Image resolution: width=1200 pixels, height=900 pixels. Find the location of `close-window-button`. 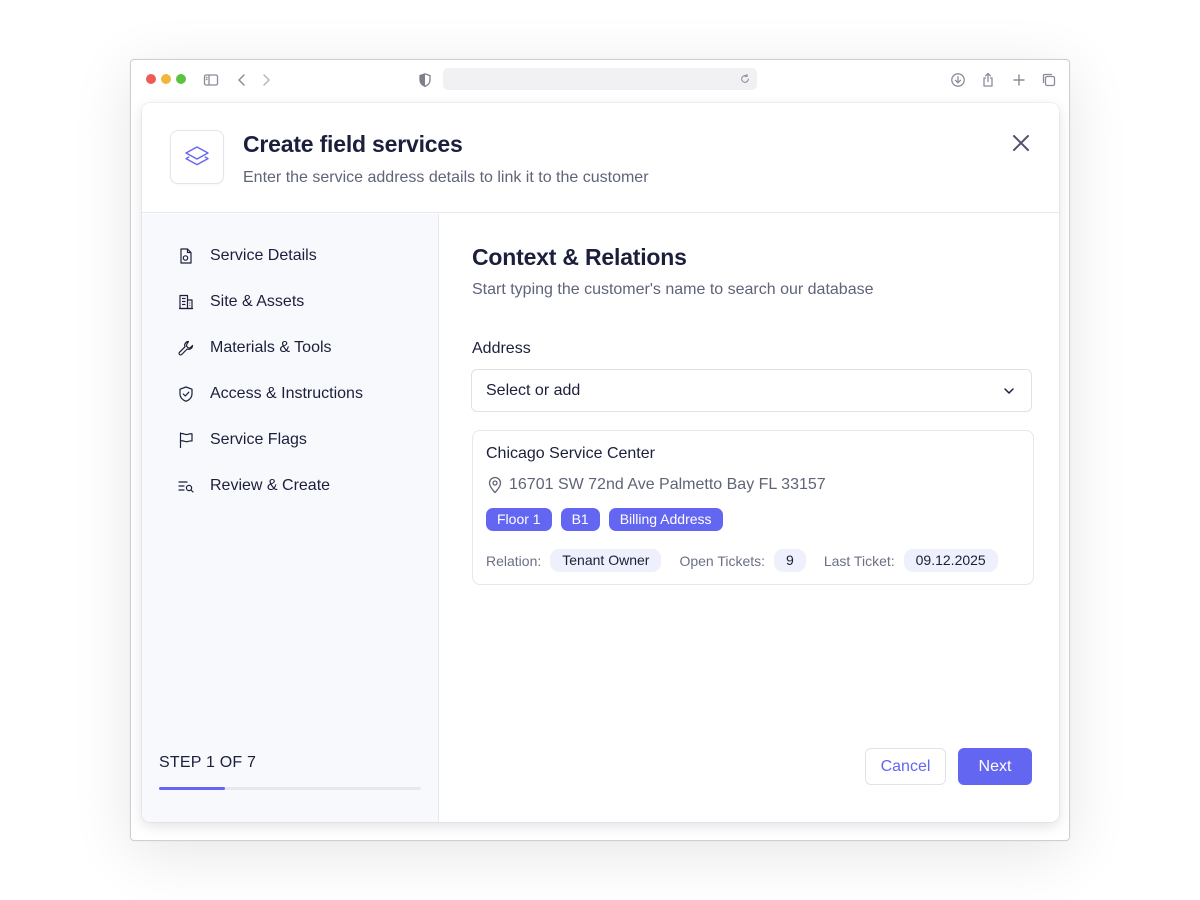

close-window-button is located at coordinates (151, 79).